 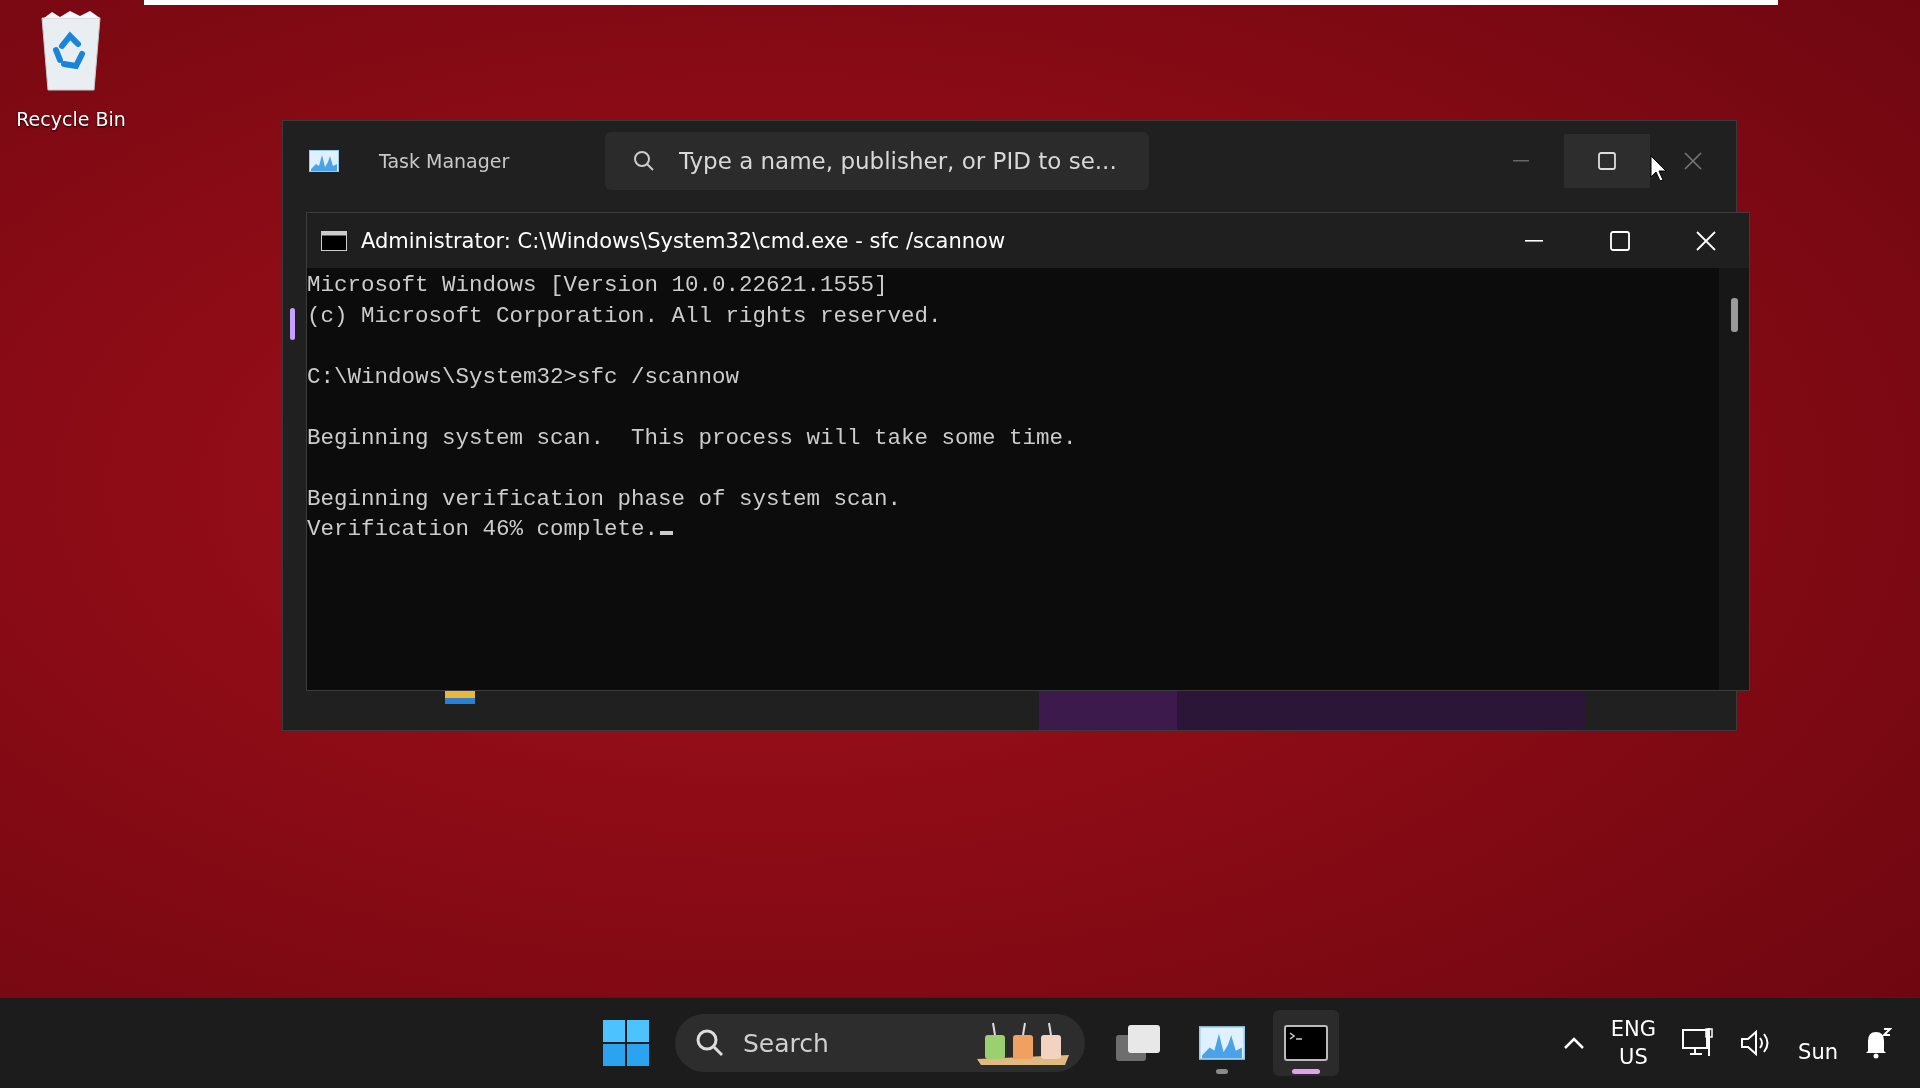 What do you see at coordinates (334, 240) in the screenshot?
I see `console-icon` at bounding box center [334, 240].